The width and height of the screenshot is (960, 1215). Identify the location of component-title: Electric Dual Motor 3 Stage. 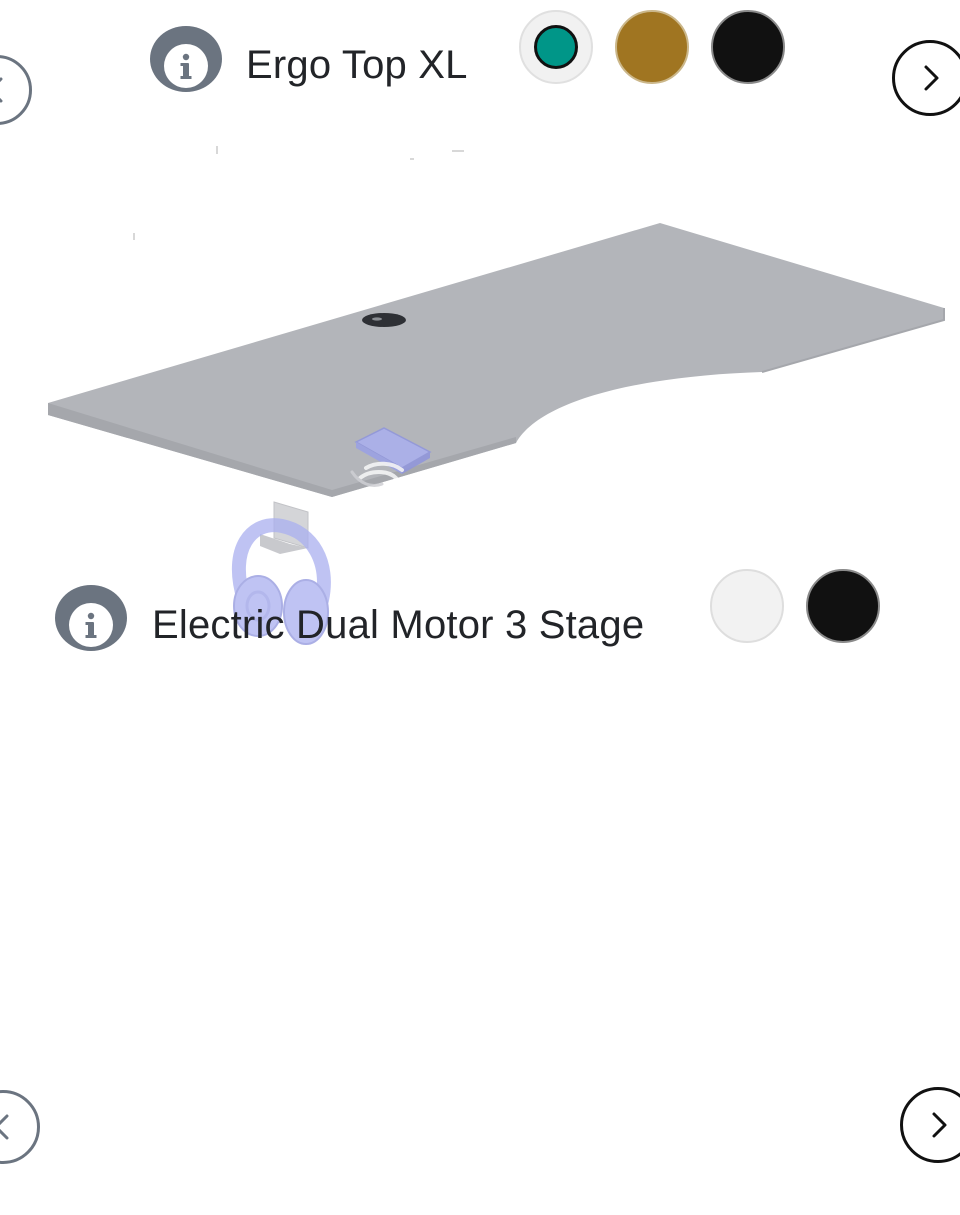
(398, 625).